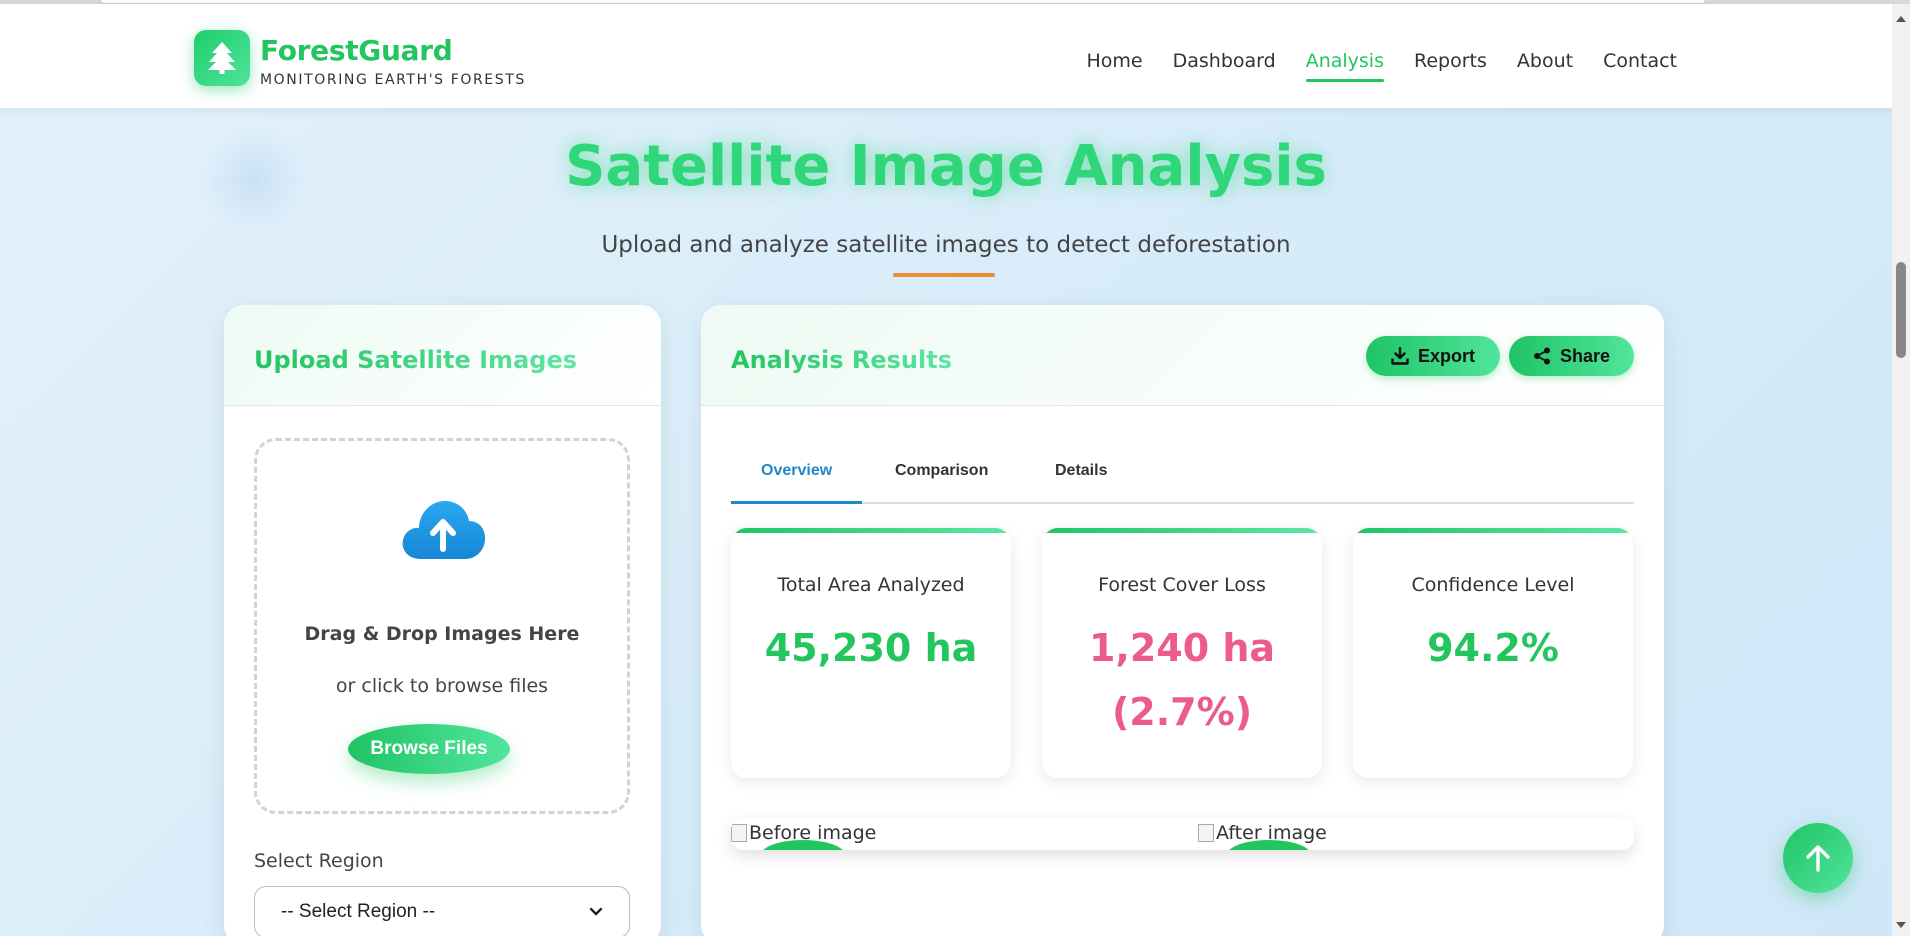 This screenshot has height=936, width=1910. I want to click on results-tabs: Overview Comparison Details, so click(1182, 480).